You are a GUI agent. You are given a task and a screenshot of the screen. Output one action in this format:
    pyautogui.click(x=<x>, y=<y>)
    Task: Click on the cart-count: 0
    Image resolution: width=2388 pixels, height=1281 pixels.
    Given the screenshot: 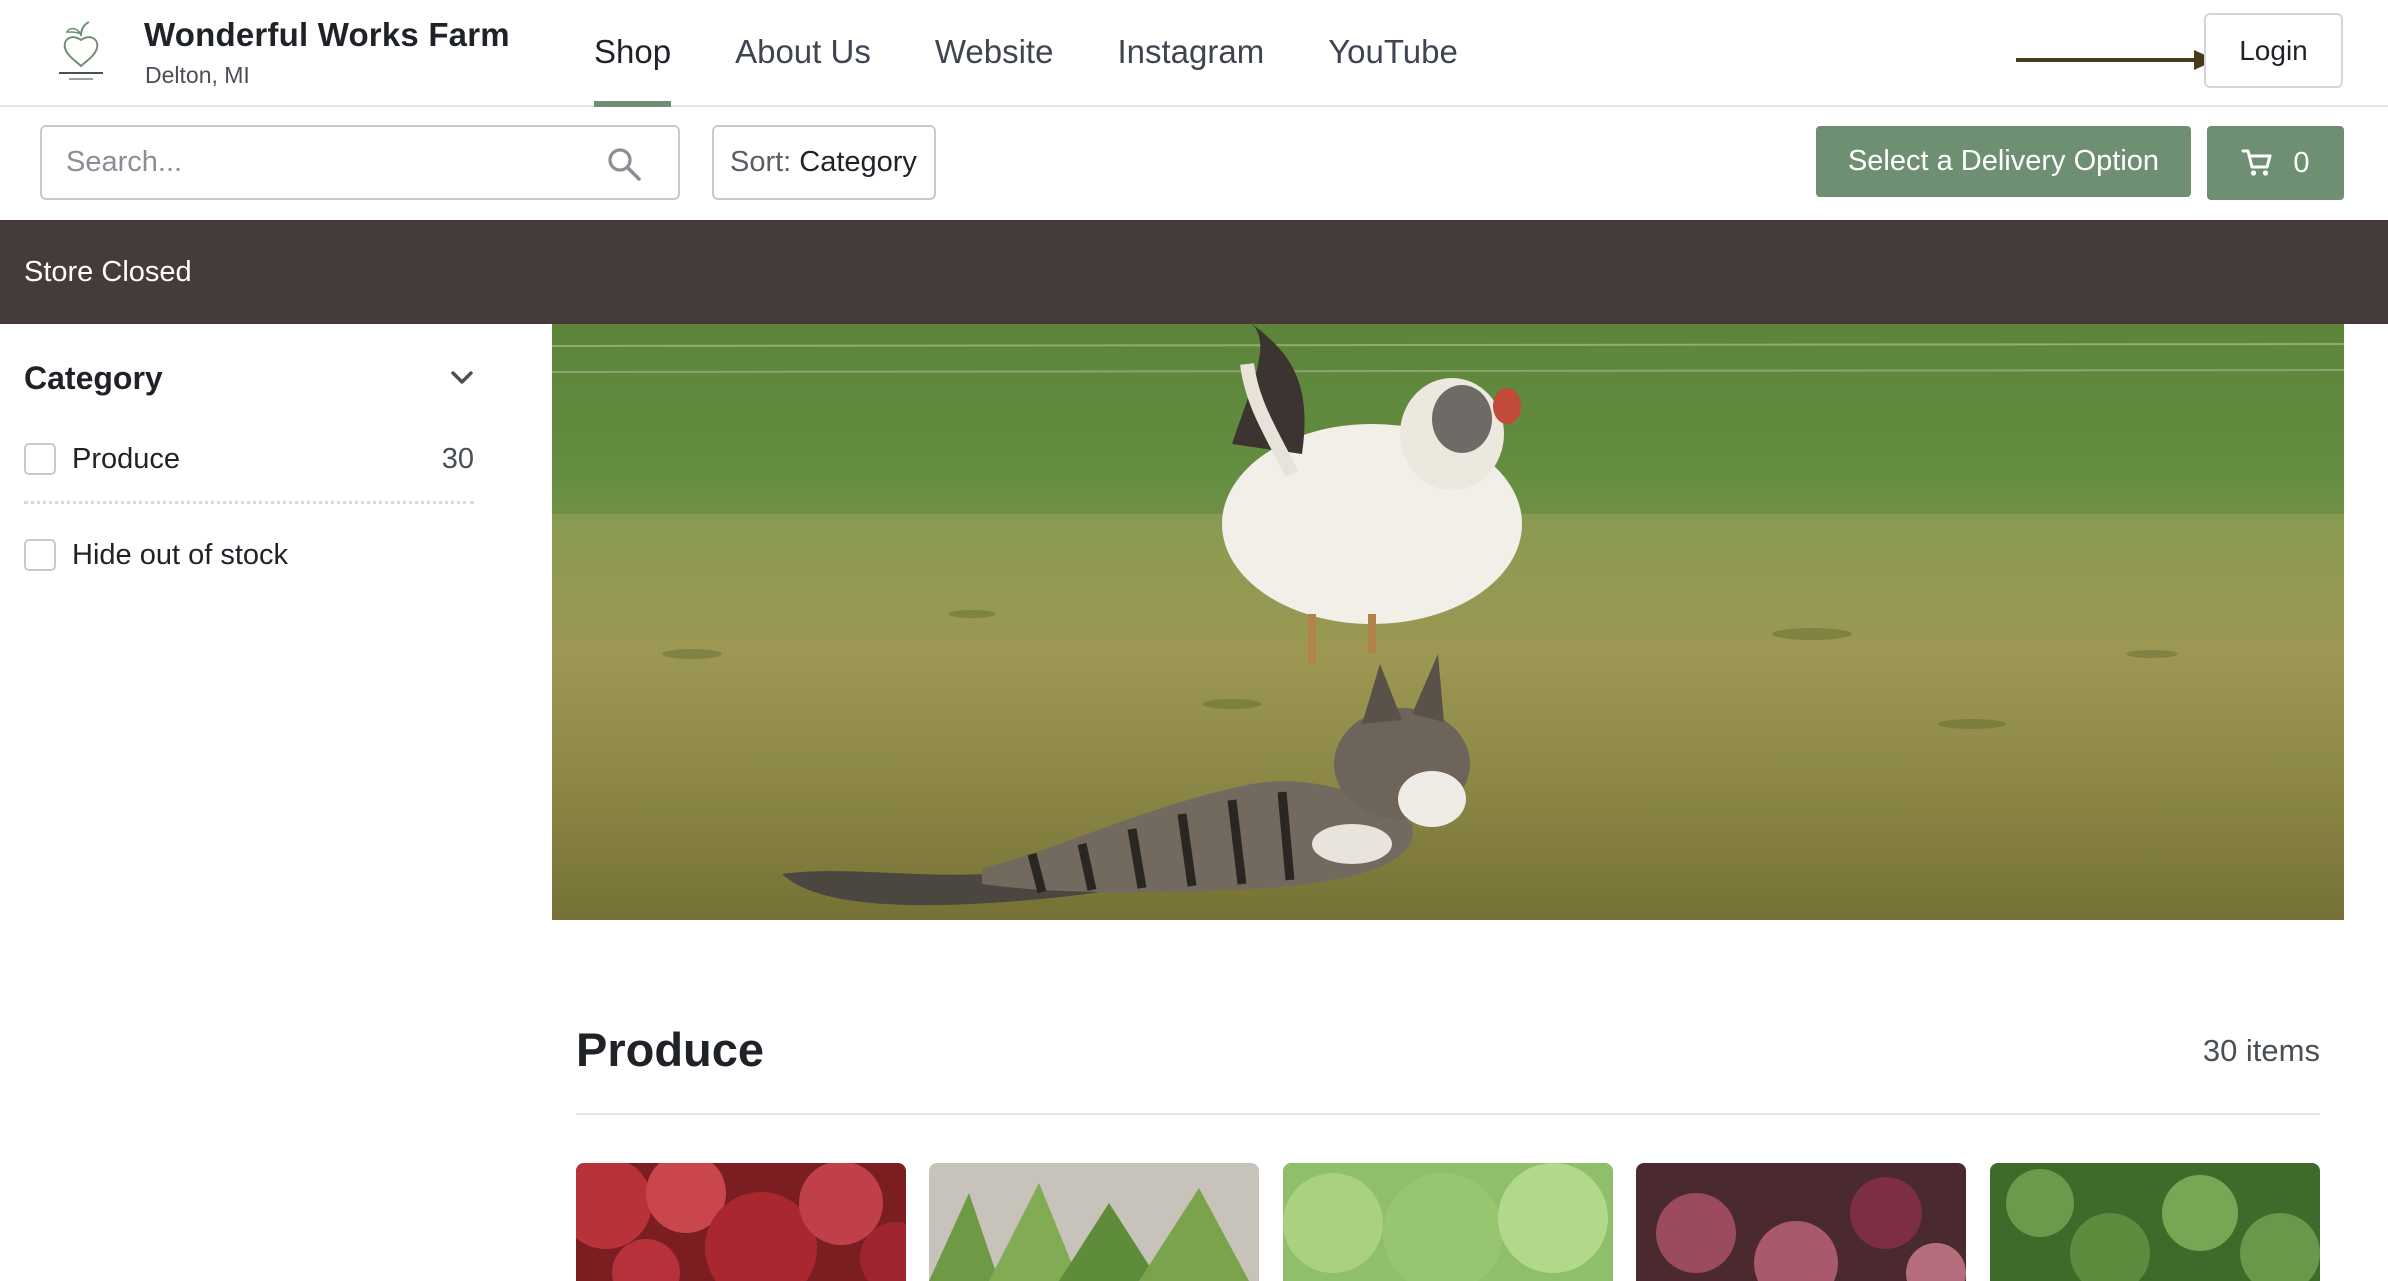 What is the action you would take?
    pyautogui.click(x=2301, y=162)
    